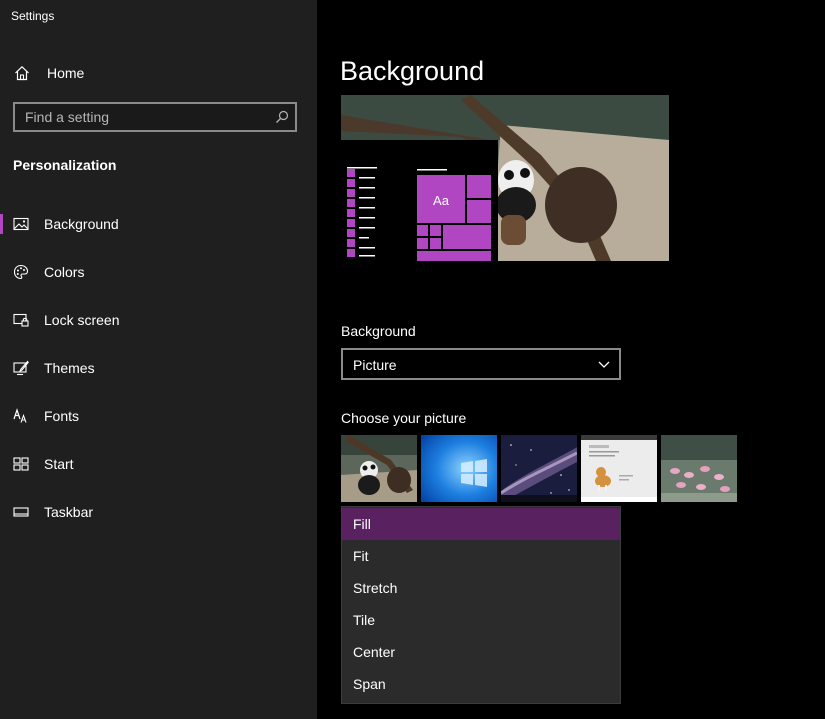 This screenshot has height=719, width=825. I want to click on fonts-icon, so click(20, 415).